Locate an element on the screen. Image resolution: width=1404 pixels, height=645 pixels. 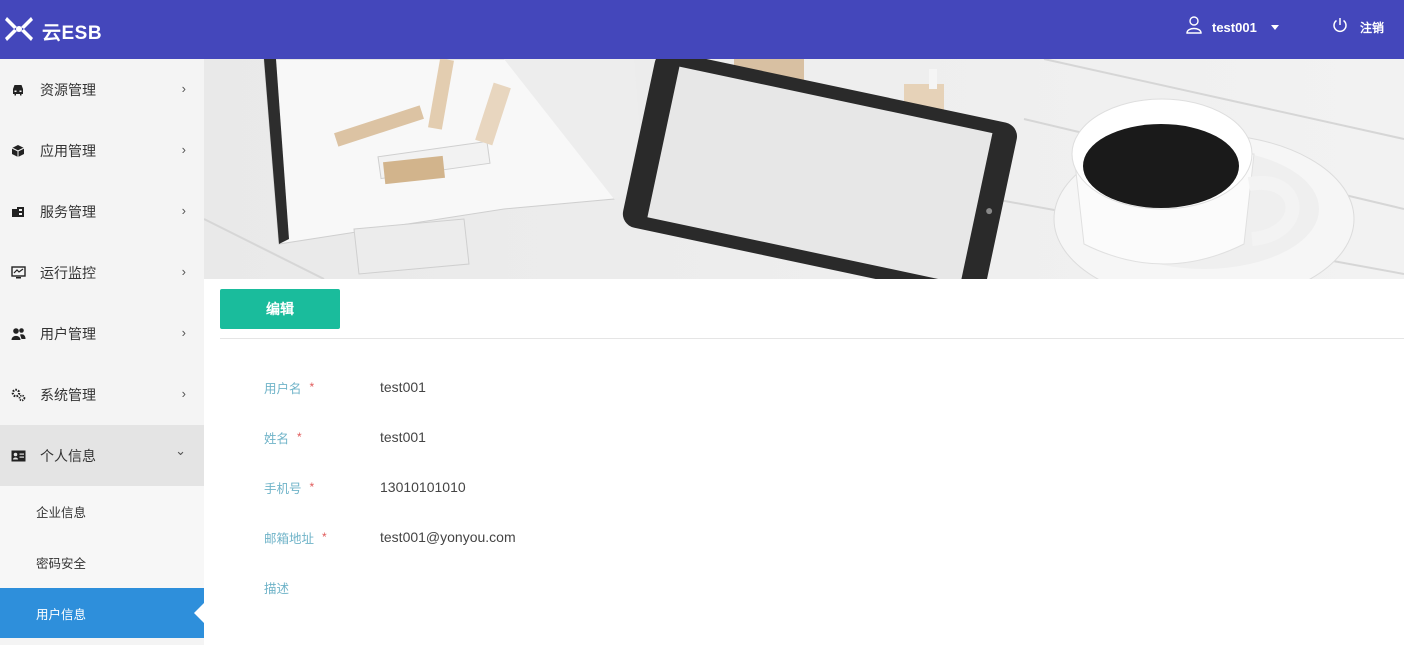
form-row-phone: 手机号 * 13010101010 is located at coordinates (365, 487).